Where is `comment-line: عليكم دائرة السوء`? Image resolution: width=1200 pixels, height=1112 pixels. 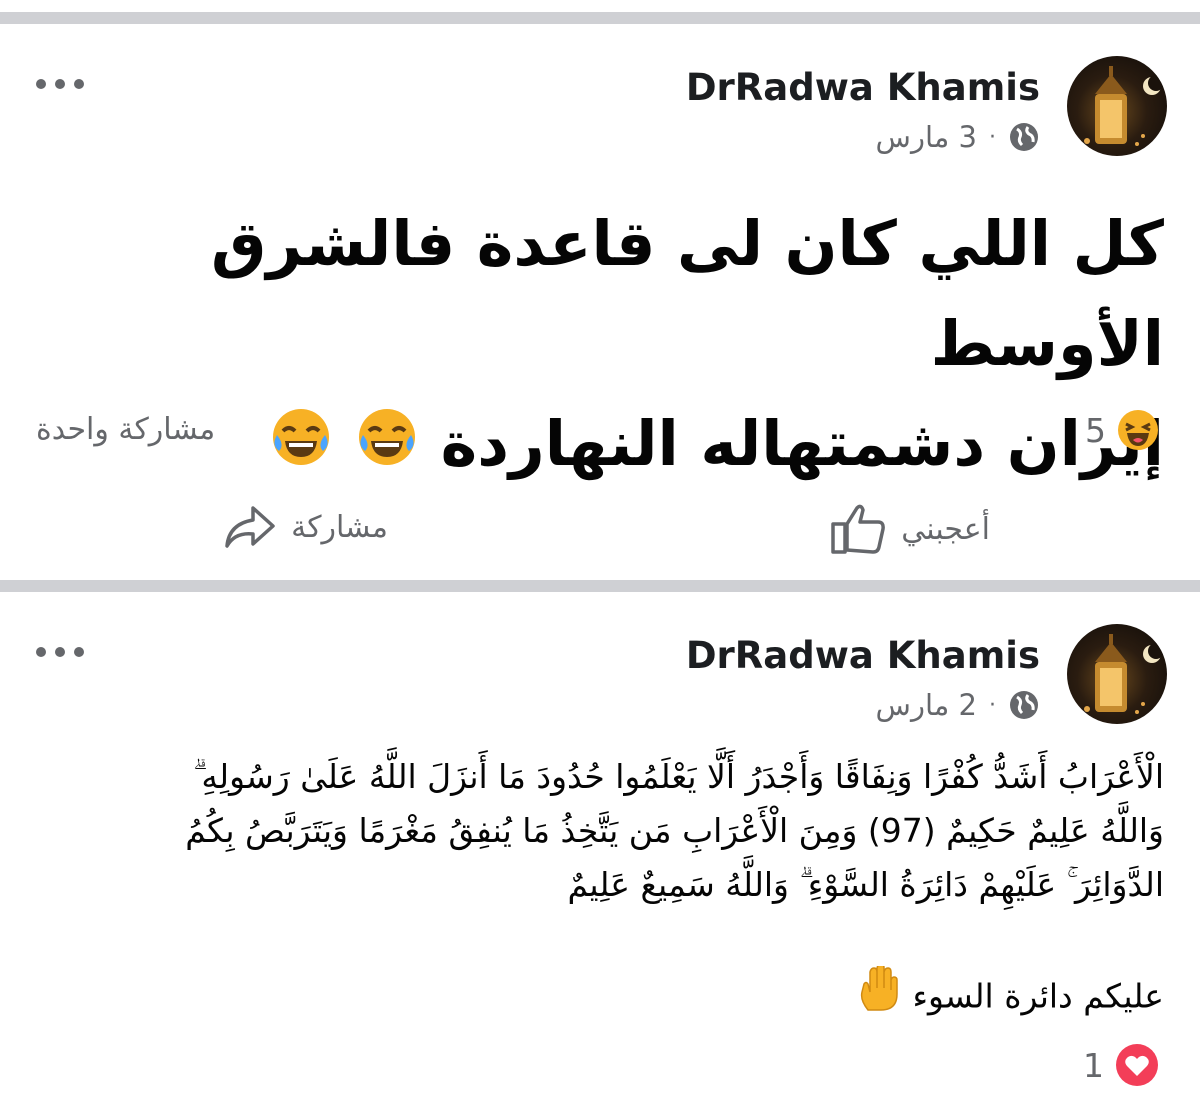
comment-line: عليكم دائرة السوء is located at coordinates (1038, 996).